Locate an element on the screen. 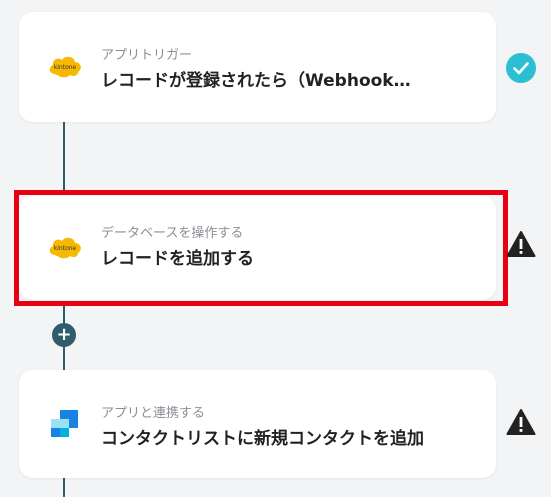  kintone-logo-icon: kintone is located at coordinates (65, 67).